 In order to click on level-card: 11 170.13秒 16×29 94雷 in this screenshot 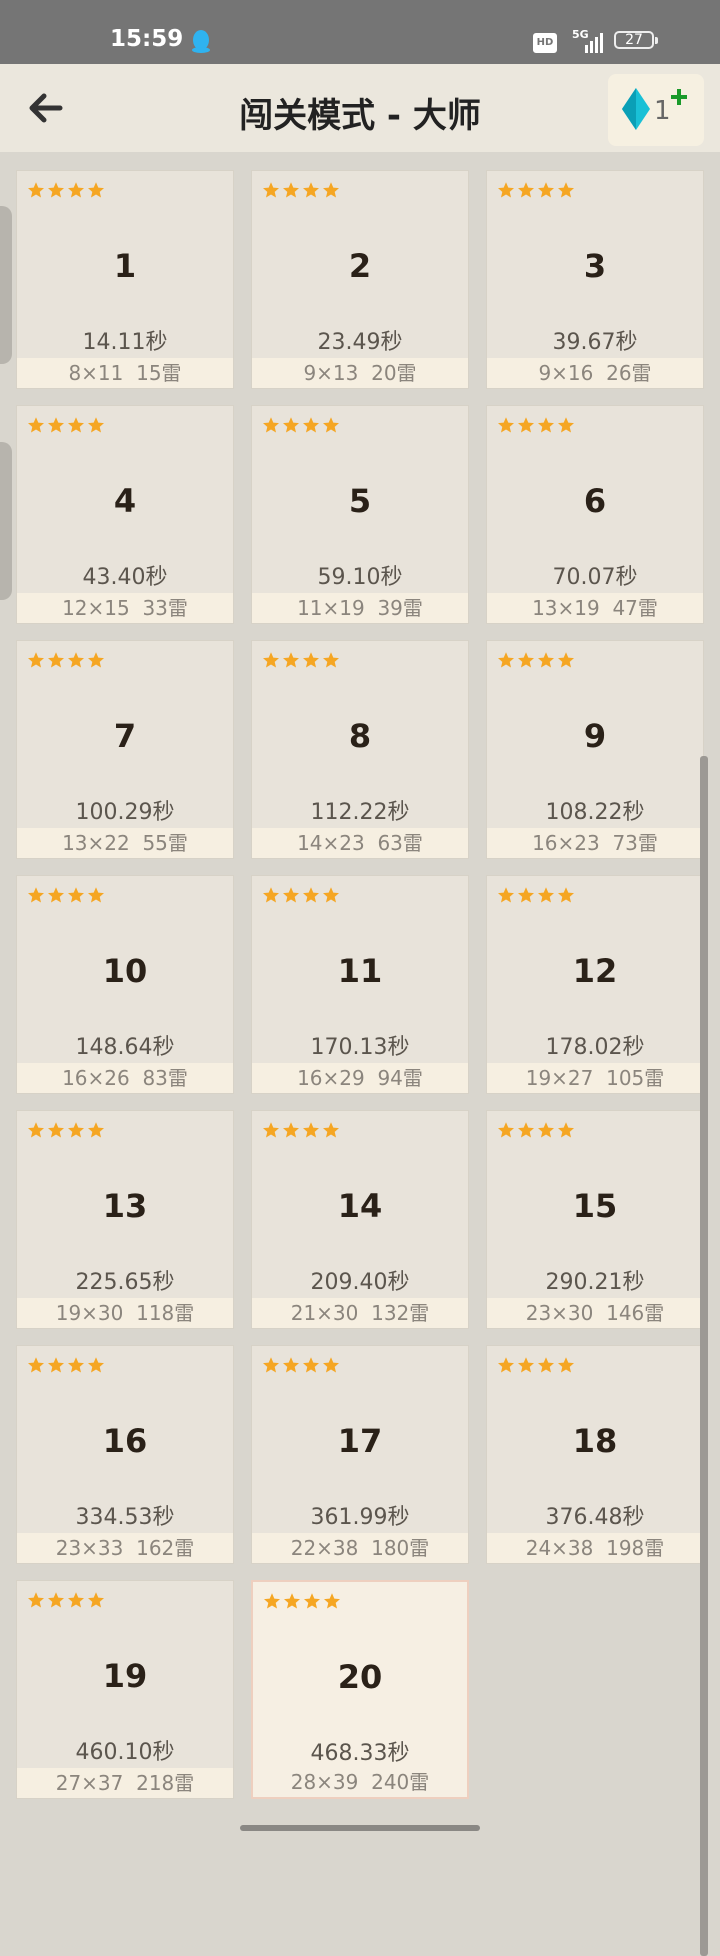, I will do `click(360, 984)`.